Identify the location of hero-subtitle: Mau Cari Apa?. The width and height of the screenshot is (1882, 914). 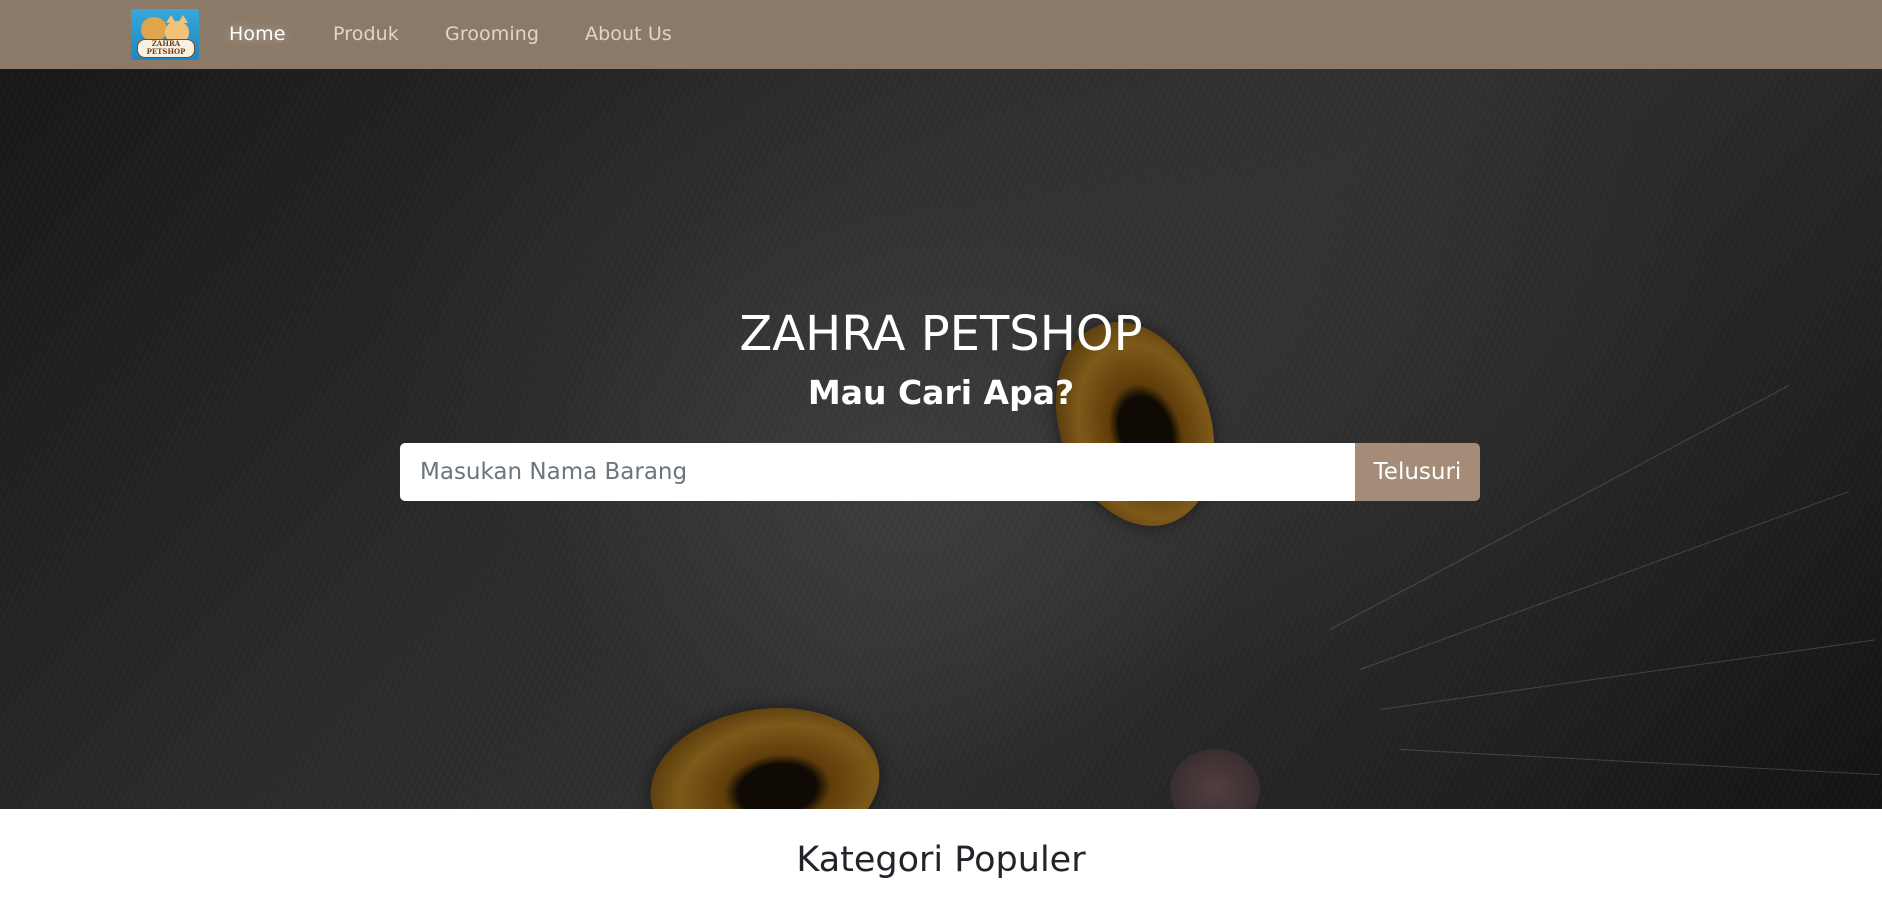
(941, 392).